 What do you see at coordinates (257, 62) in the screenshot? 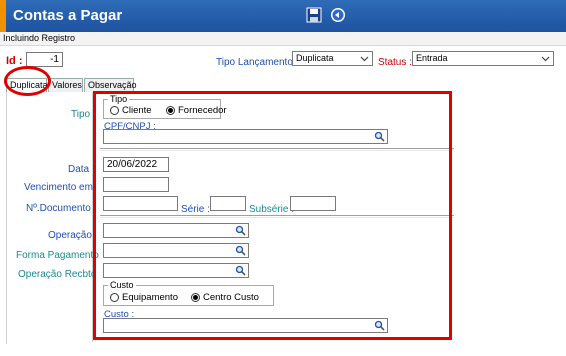
I see `tipo-lancamento-label: Tipo Lançamento :` at bounding box center [257, 62].